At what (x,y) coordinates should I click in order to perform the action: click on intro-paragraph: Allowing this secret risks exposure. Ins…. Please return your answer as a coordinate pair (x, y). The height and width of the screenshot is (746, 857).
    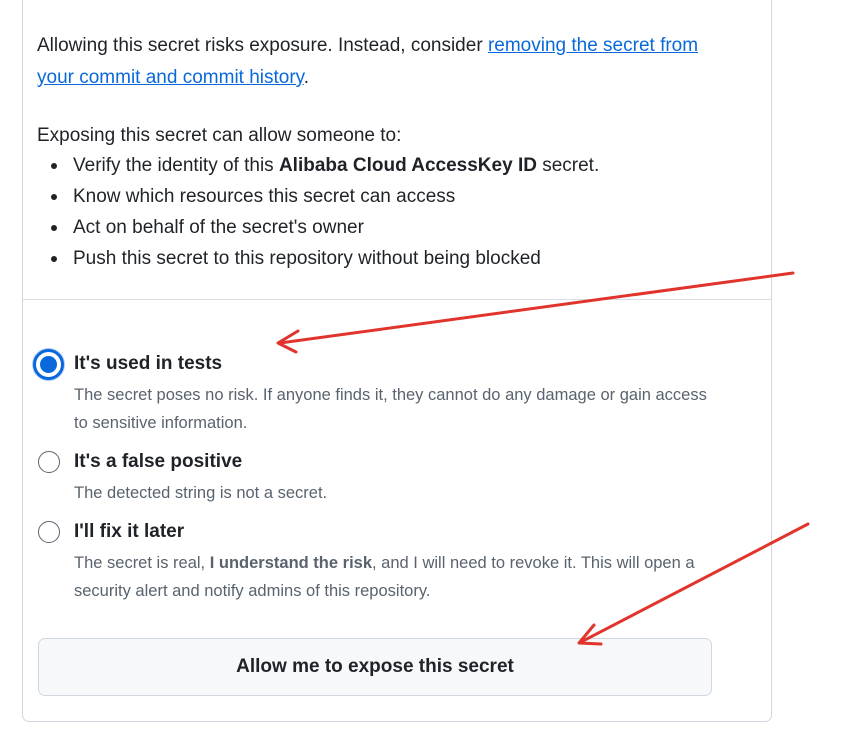
    Looking at the image, I should click on (377, 62).